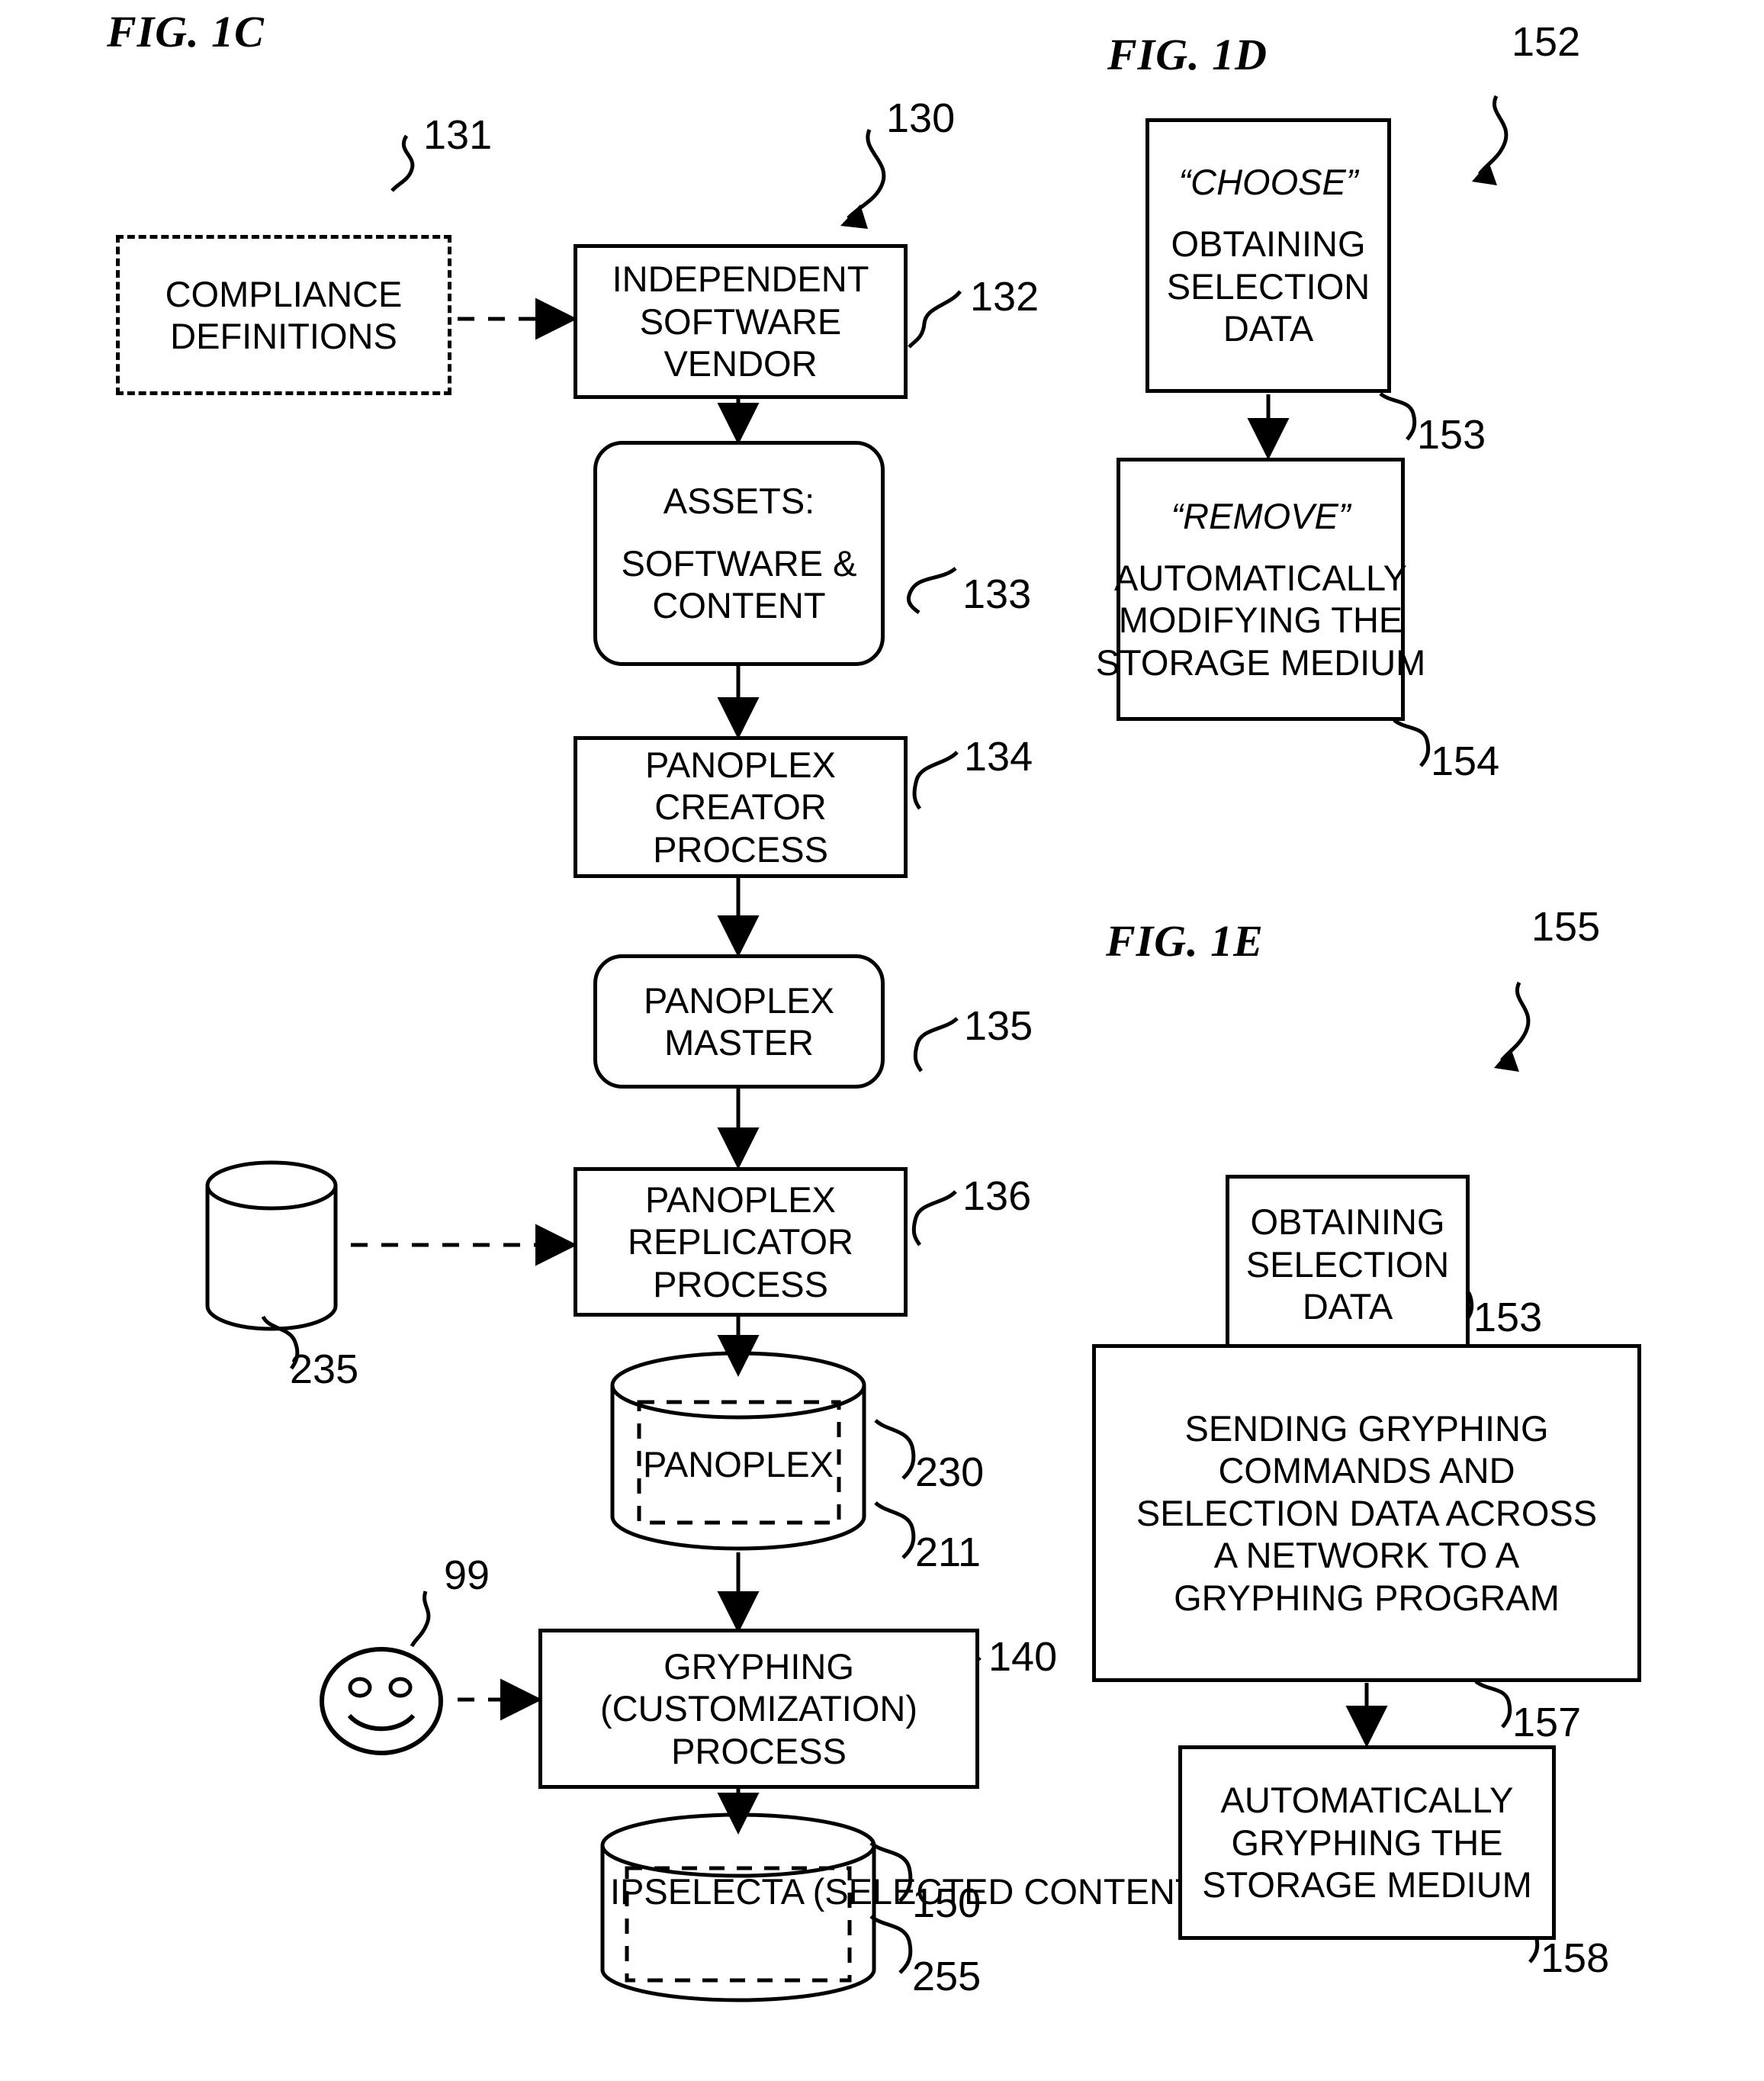  I want to click on node-panoplex-replicator-process: PANOPLEX REPLICATOR PROCESS, so click(741, 1242).